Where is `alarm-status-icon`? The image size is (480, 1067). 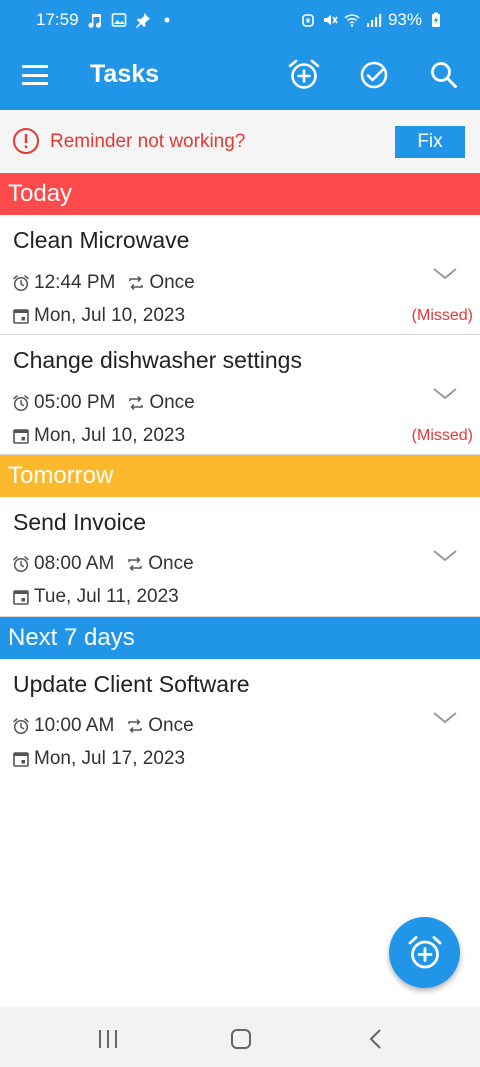
alarm-status-icon is located at coordinates (308, 20).